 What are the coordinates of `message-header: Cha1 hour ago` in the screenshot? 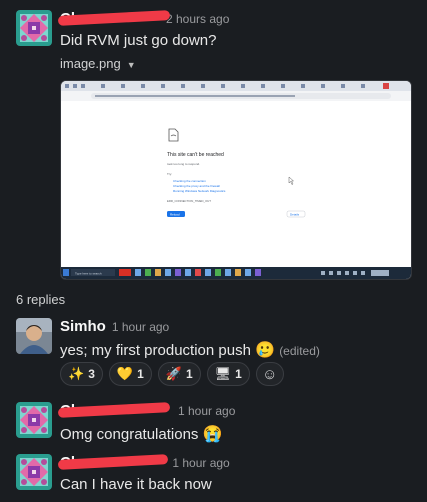 It's located at (143, 462).